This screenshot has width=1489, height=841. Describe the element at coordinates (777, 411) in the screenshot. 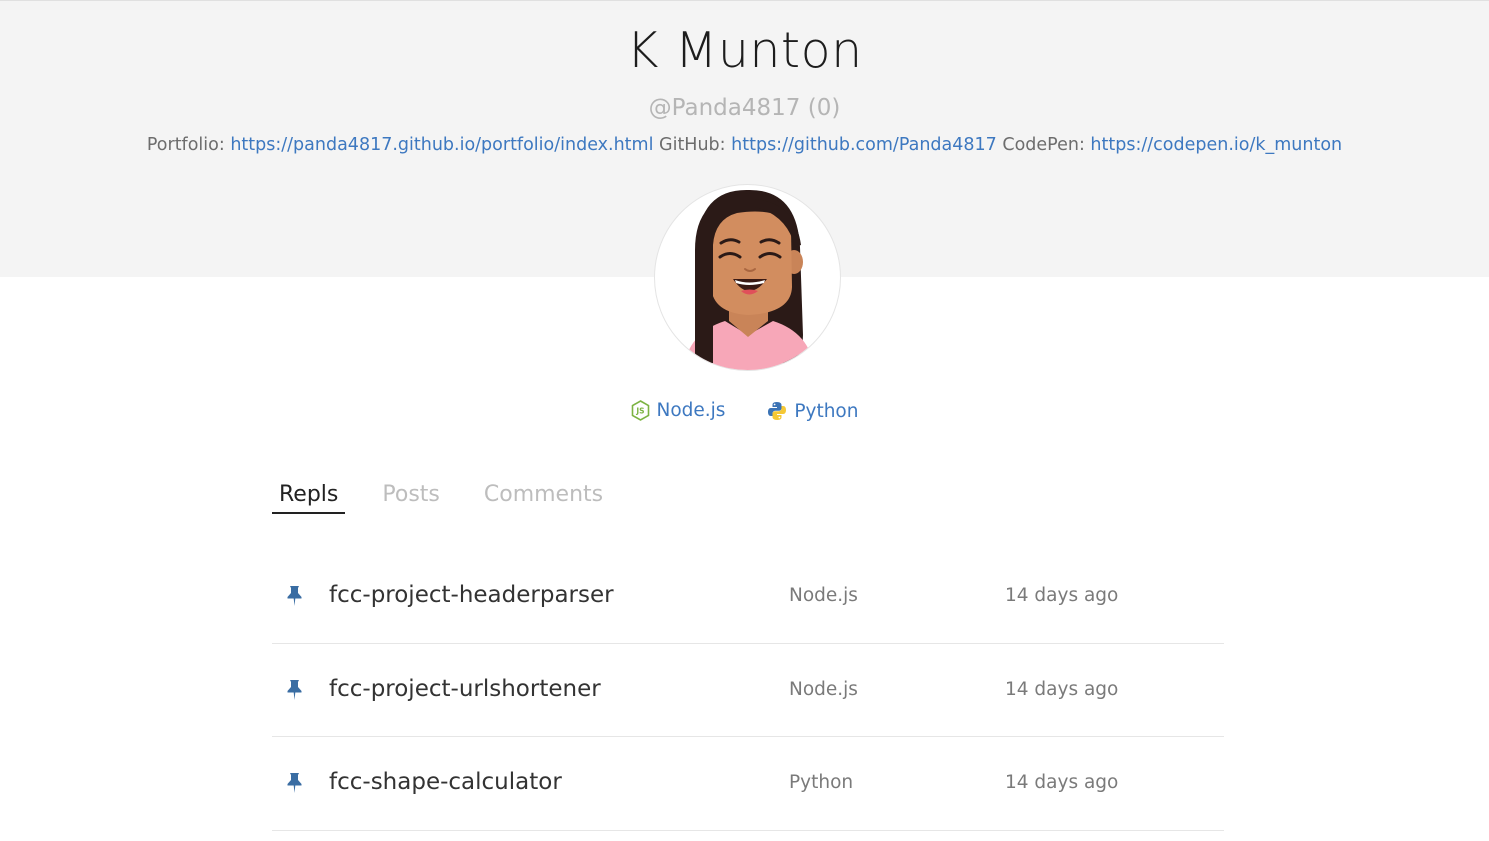

I see `python-icon` at that location.